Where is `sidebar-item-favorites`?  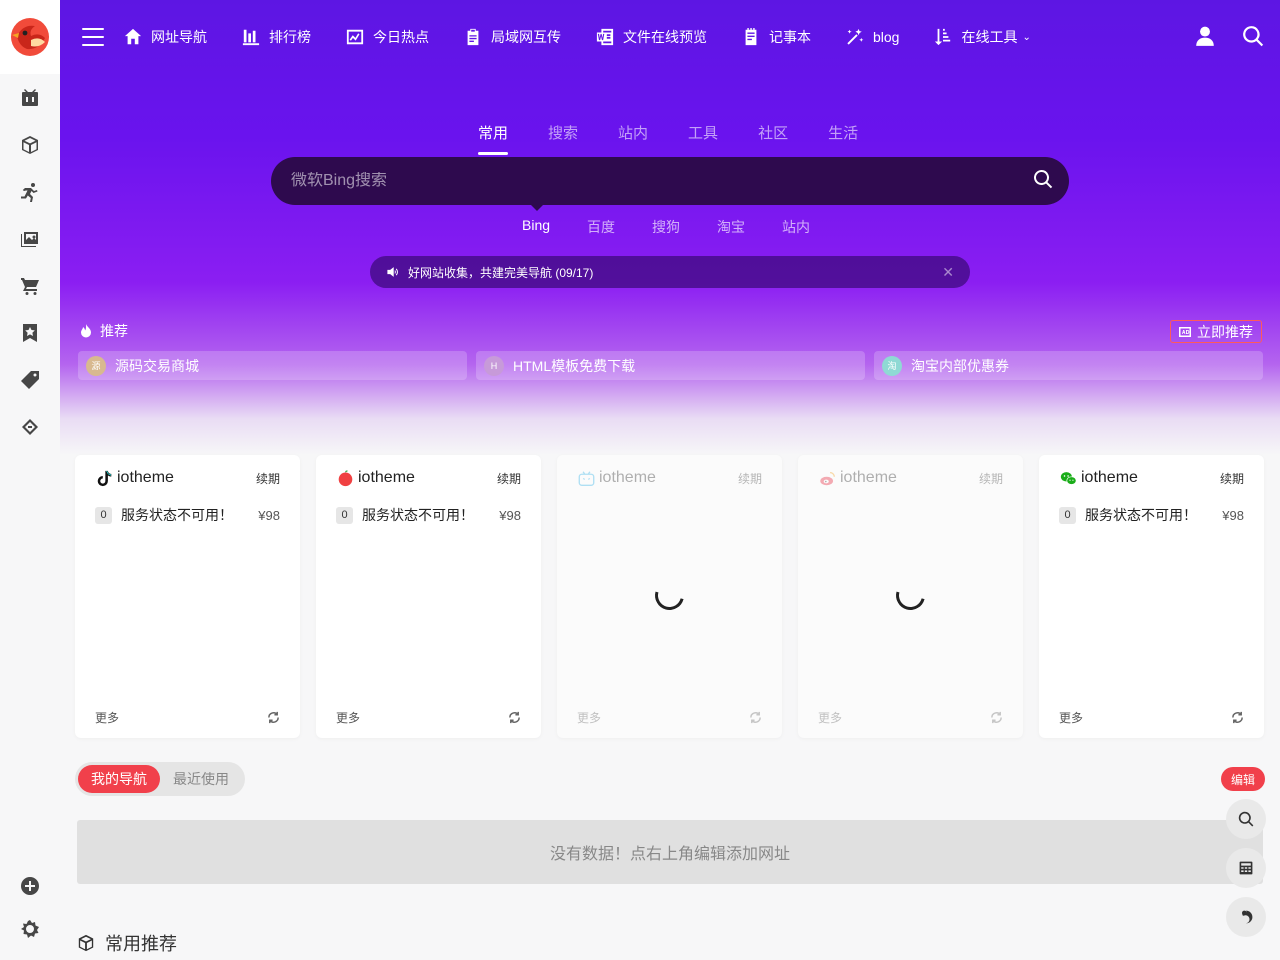 sidebar-item-favorites is located at coordinates (30, 332).